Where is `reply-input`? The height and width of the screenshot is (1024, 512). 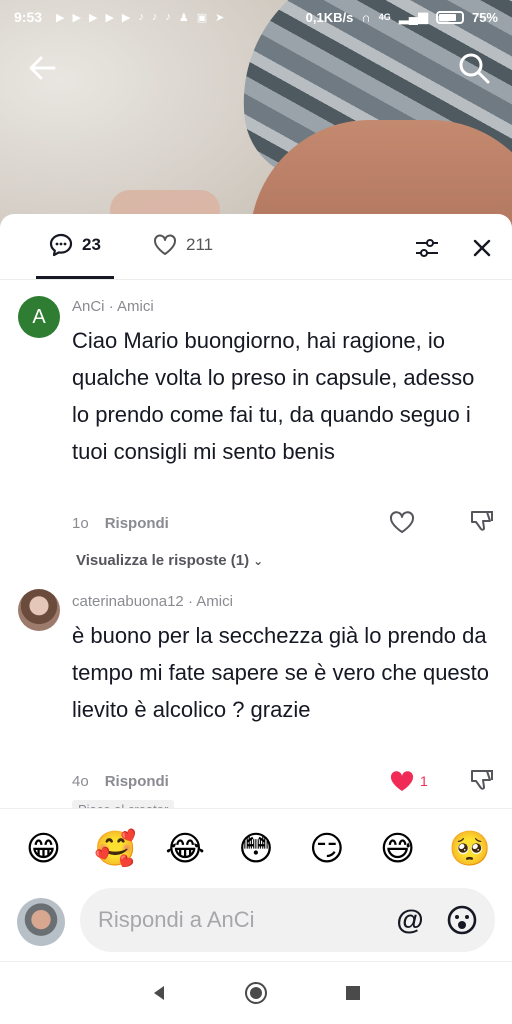
reply-input is located at coordinates (238, 920).